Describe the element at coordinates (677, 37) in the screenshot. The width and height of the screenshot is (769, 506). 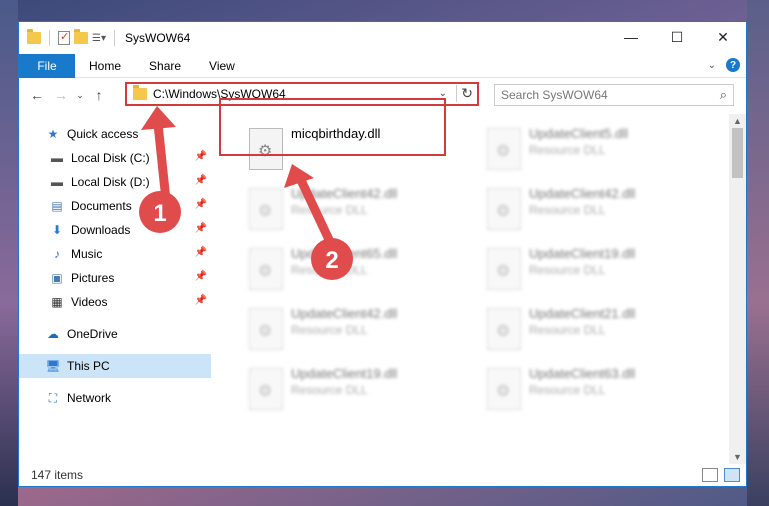
I see `maximize-button: ☐` at that location.